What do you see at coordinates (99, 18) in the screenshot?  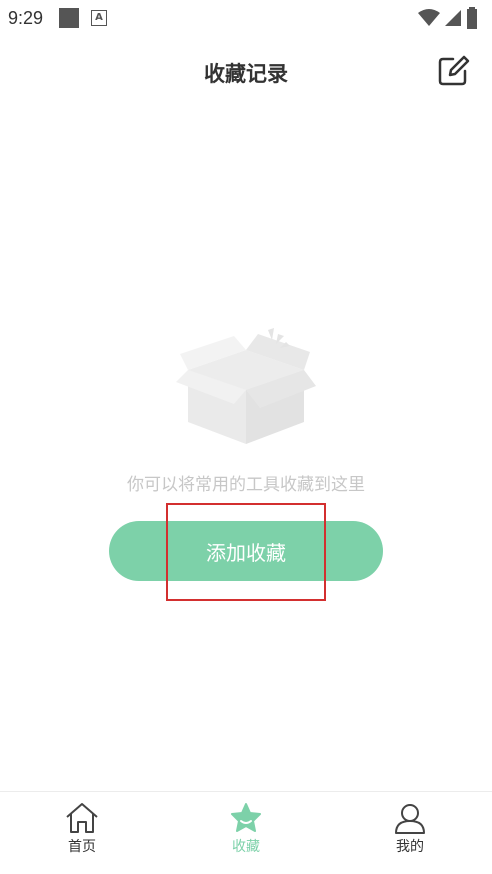 I see `app-notification-icon: A` at bounding box center [99, 18].